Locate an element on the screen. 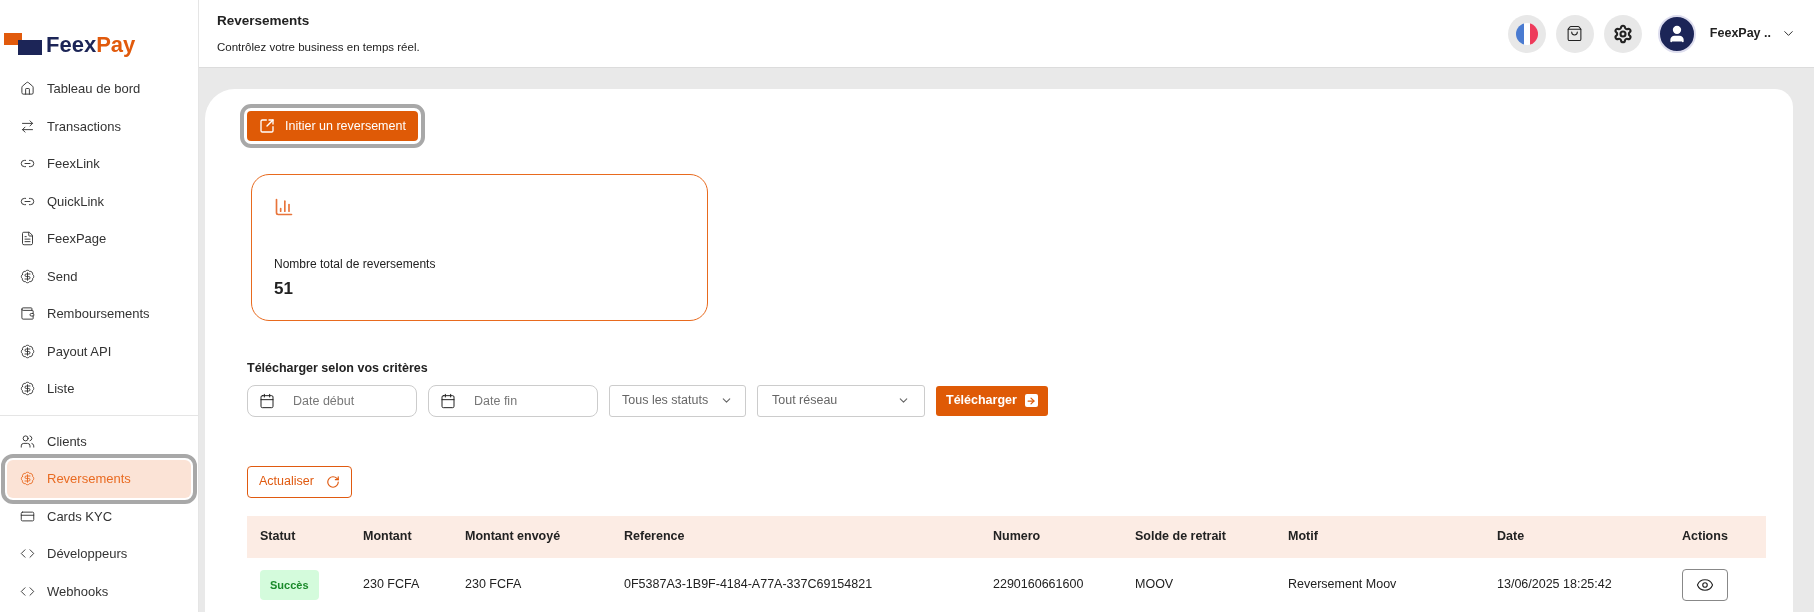 The width and height of the screenshot is (1814, 612). shop-button is located at coordinates (1574, 33).